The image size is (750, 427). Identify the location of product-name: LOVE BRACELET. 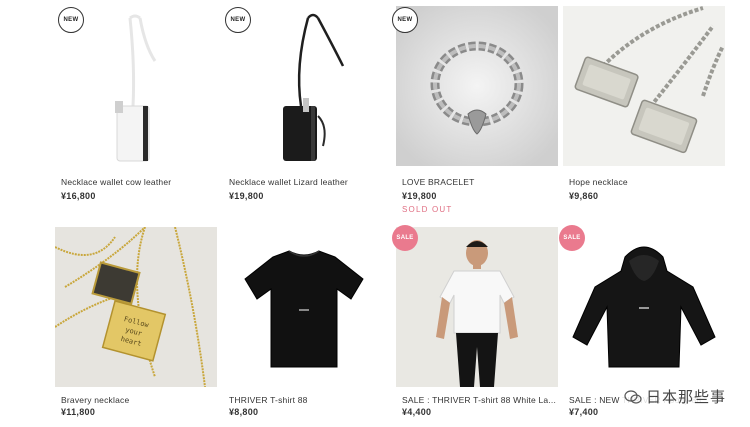
(438, 182).